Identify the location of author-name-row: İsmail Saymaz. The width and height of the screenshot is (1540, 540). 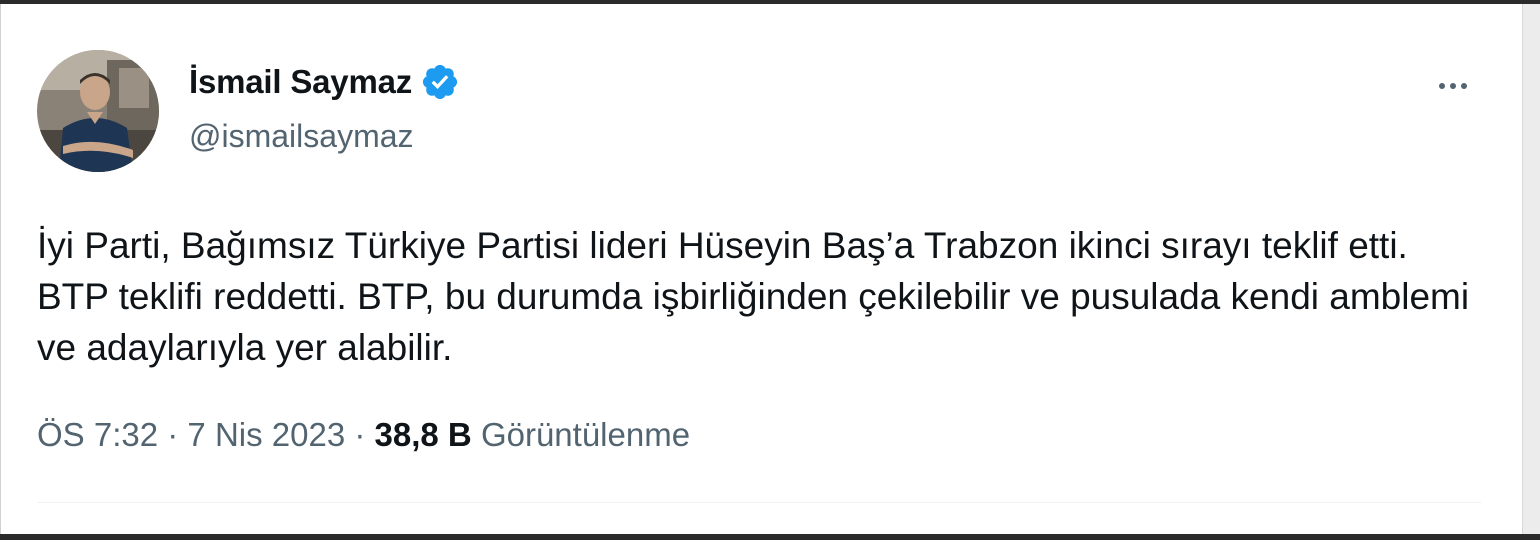
(324, 82).